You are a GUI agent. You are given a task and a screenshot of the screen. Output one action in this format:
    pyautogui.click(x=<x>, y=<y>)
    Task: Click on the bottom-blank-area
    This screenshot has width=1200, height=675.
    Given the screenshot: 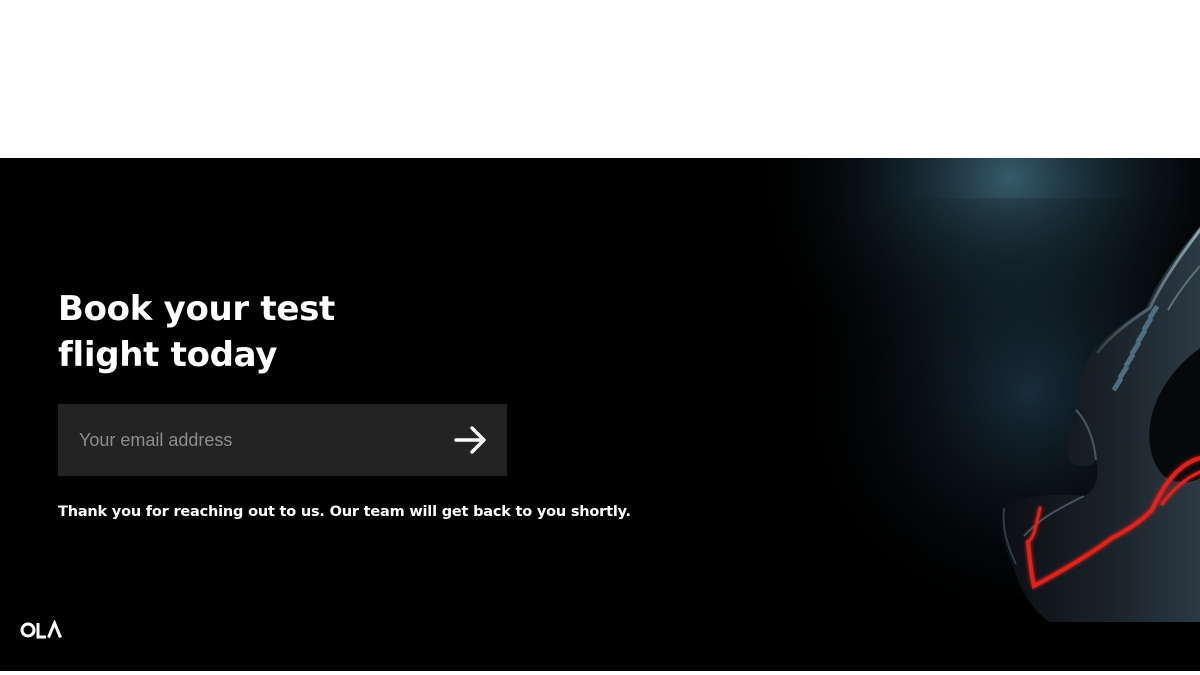 What is the action you would take?
    pyautogui.click(x=600, y=673)
    